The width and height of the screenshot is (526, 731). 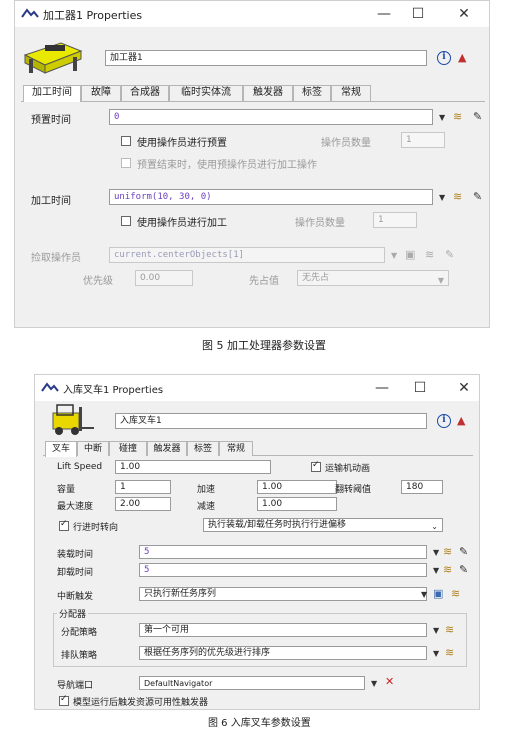 What do you see at coordinates (283, 552) in the screenshot?
I see `load-time-input: 5` at bounding box center [283, 552].